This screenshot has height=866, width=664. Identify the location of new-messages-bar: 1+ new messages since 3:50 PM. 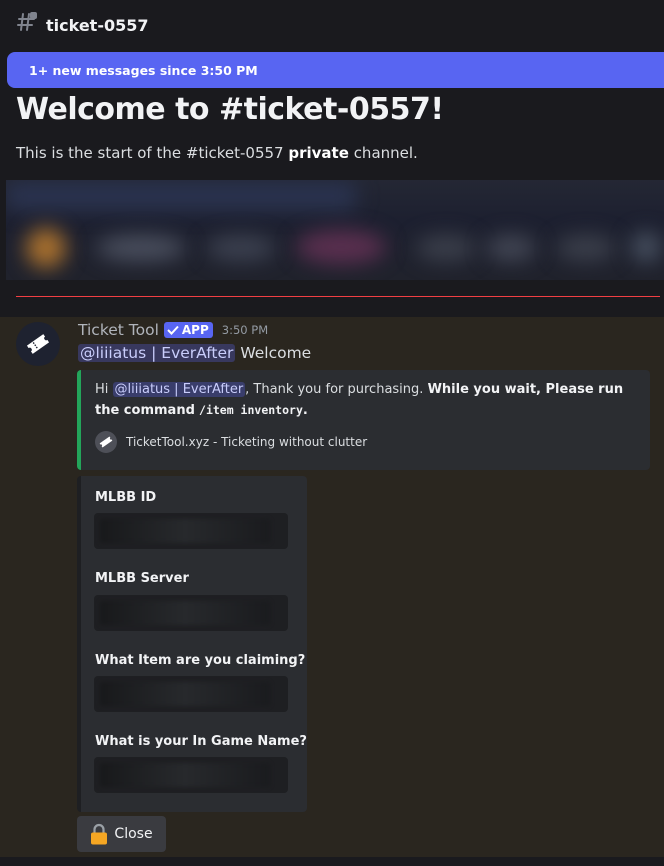
(335, 70).